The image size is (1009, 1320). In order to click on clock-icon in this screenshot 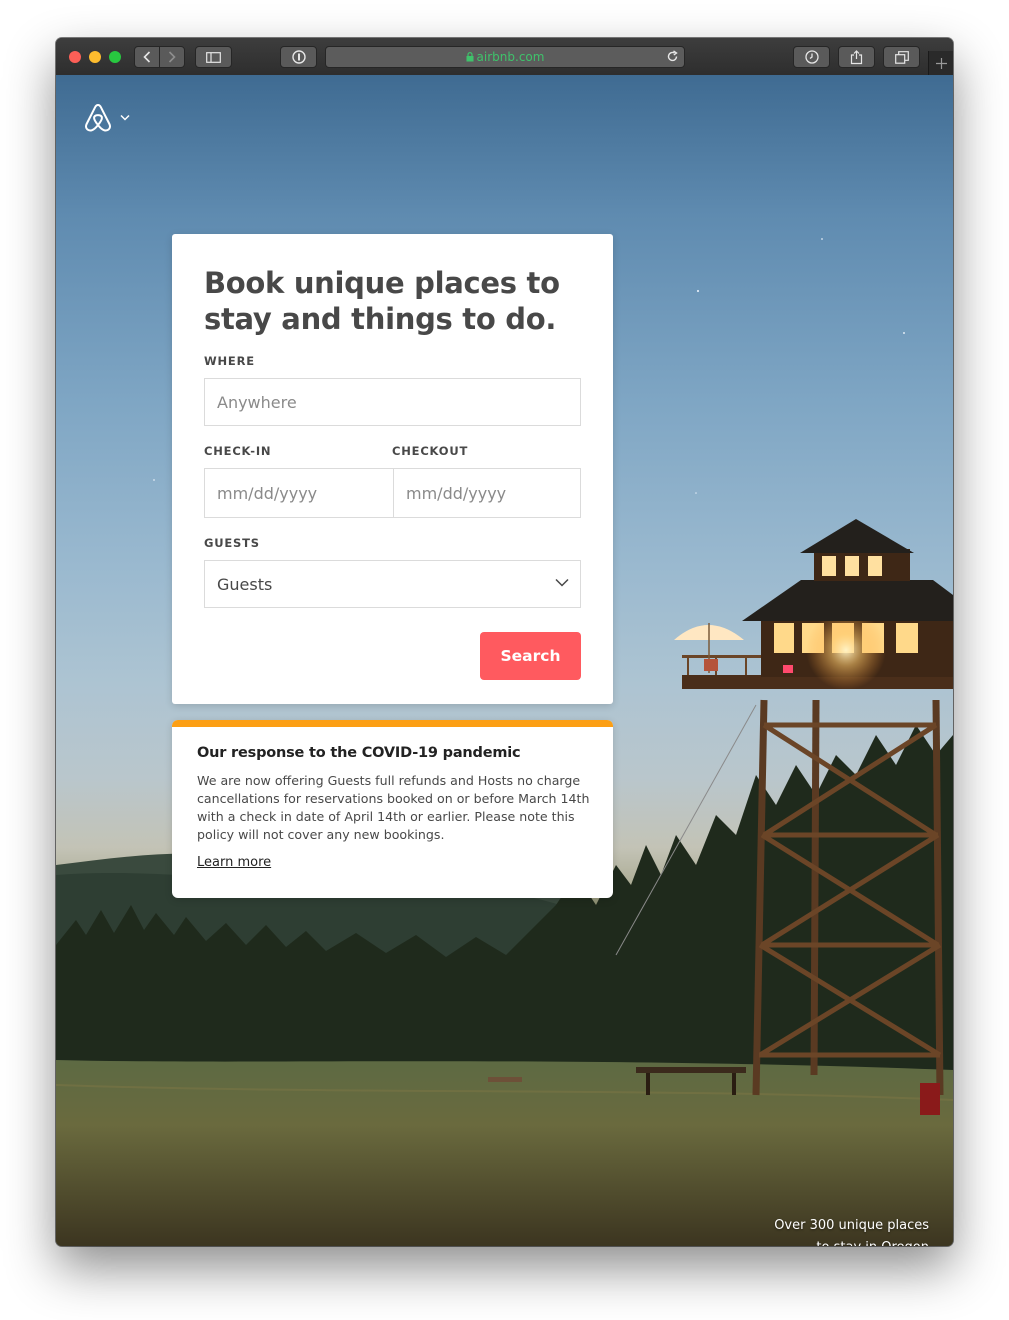, I will do `click(811, 57)`.